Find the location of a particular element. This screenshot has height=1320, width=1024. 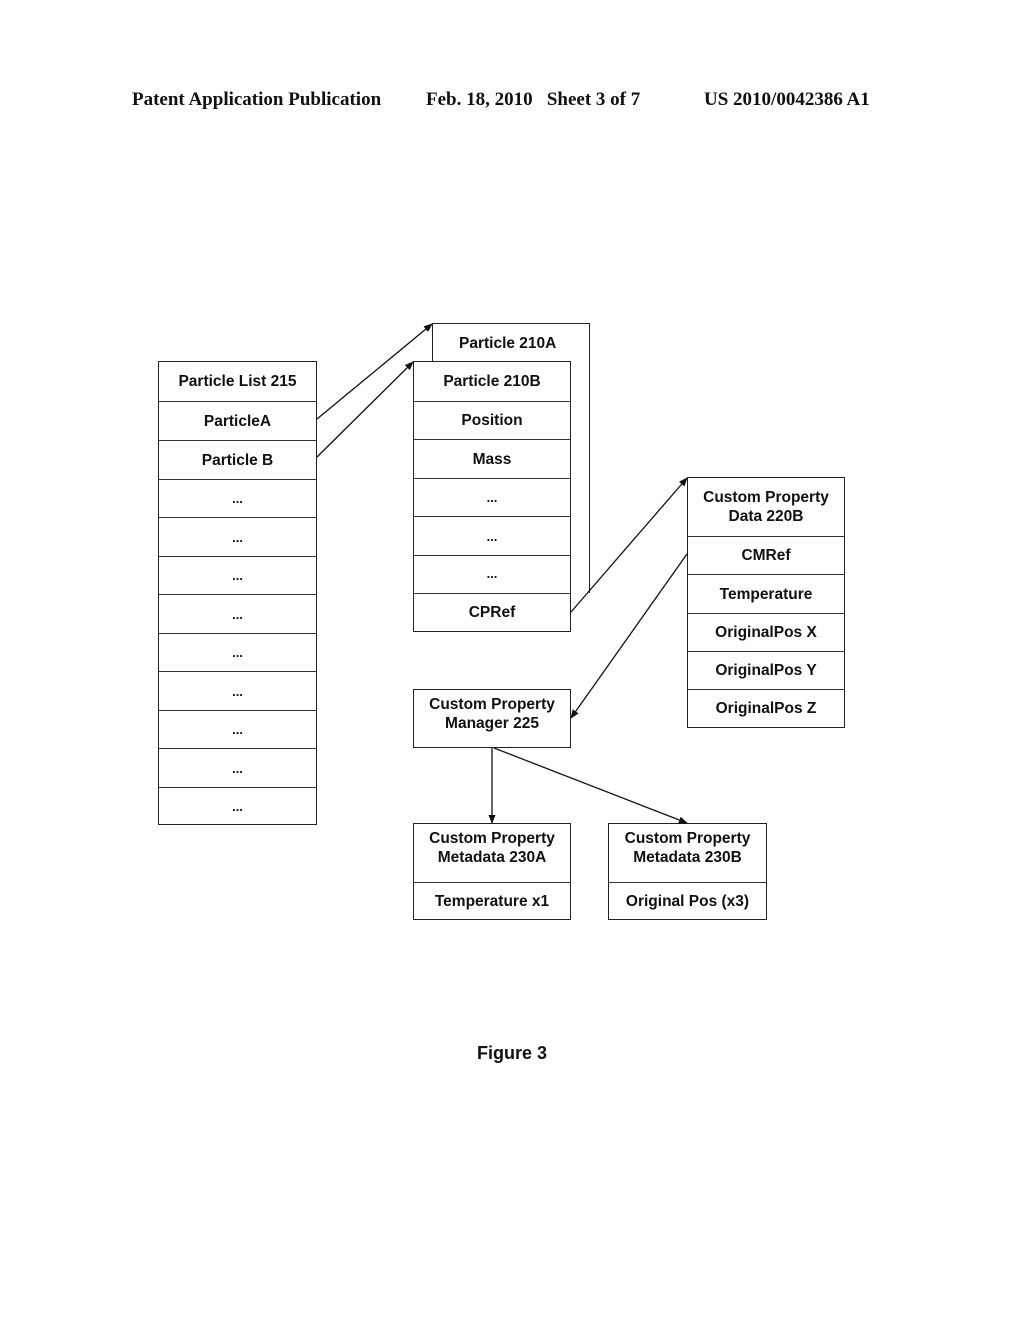

custom-property-data-title: Custom Property Data 220B is located at coordinates (766, 507).